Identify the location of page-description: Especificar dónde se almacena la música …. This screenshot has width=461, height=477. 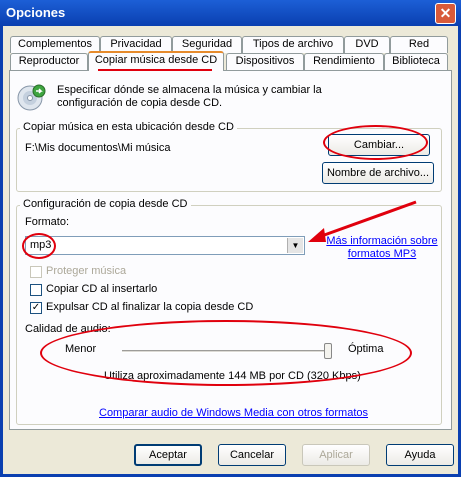
(189, 96).